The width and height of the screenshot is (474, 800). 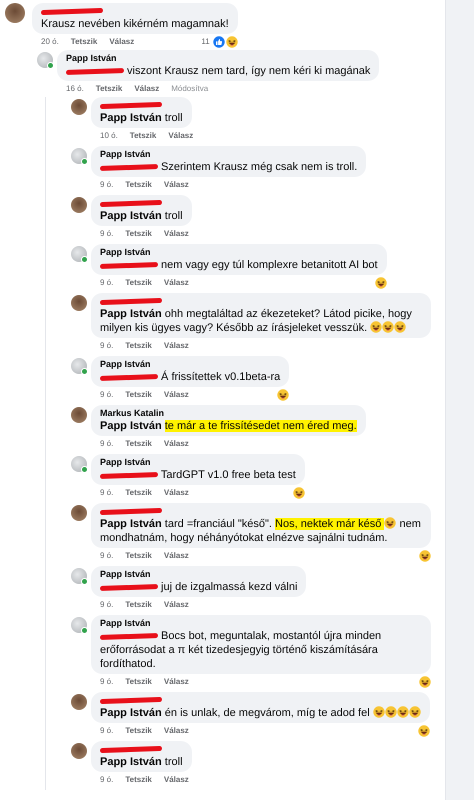 I want to click on reaction-count: 11, so click(x=205, y=41).